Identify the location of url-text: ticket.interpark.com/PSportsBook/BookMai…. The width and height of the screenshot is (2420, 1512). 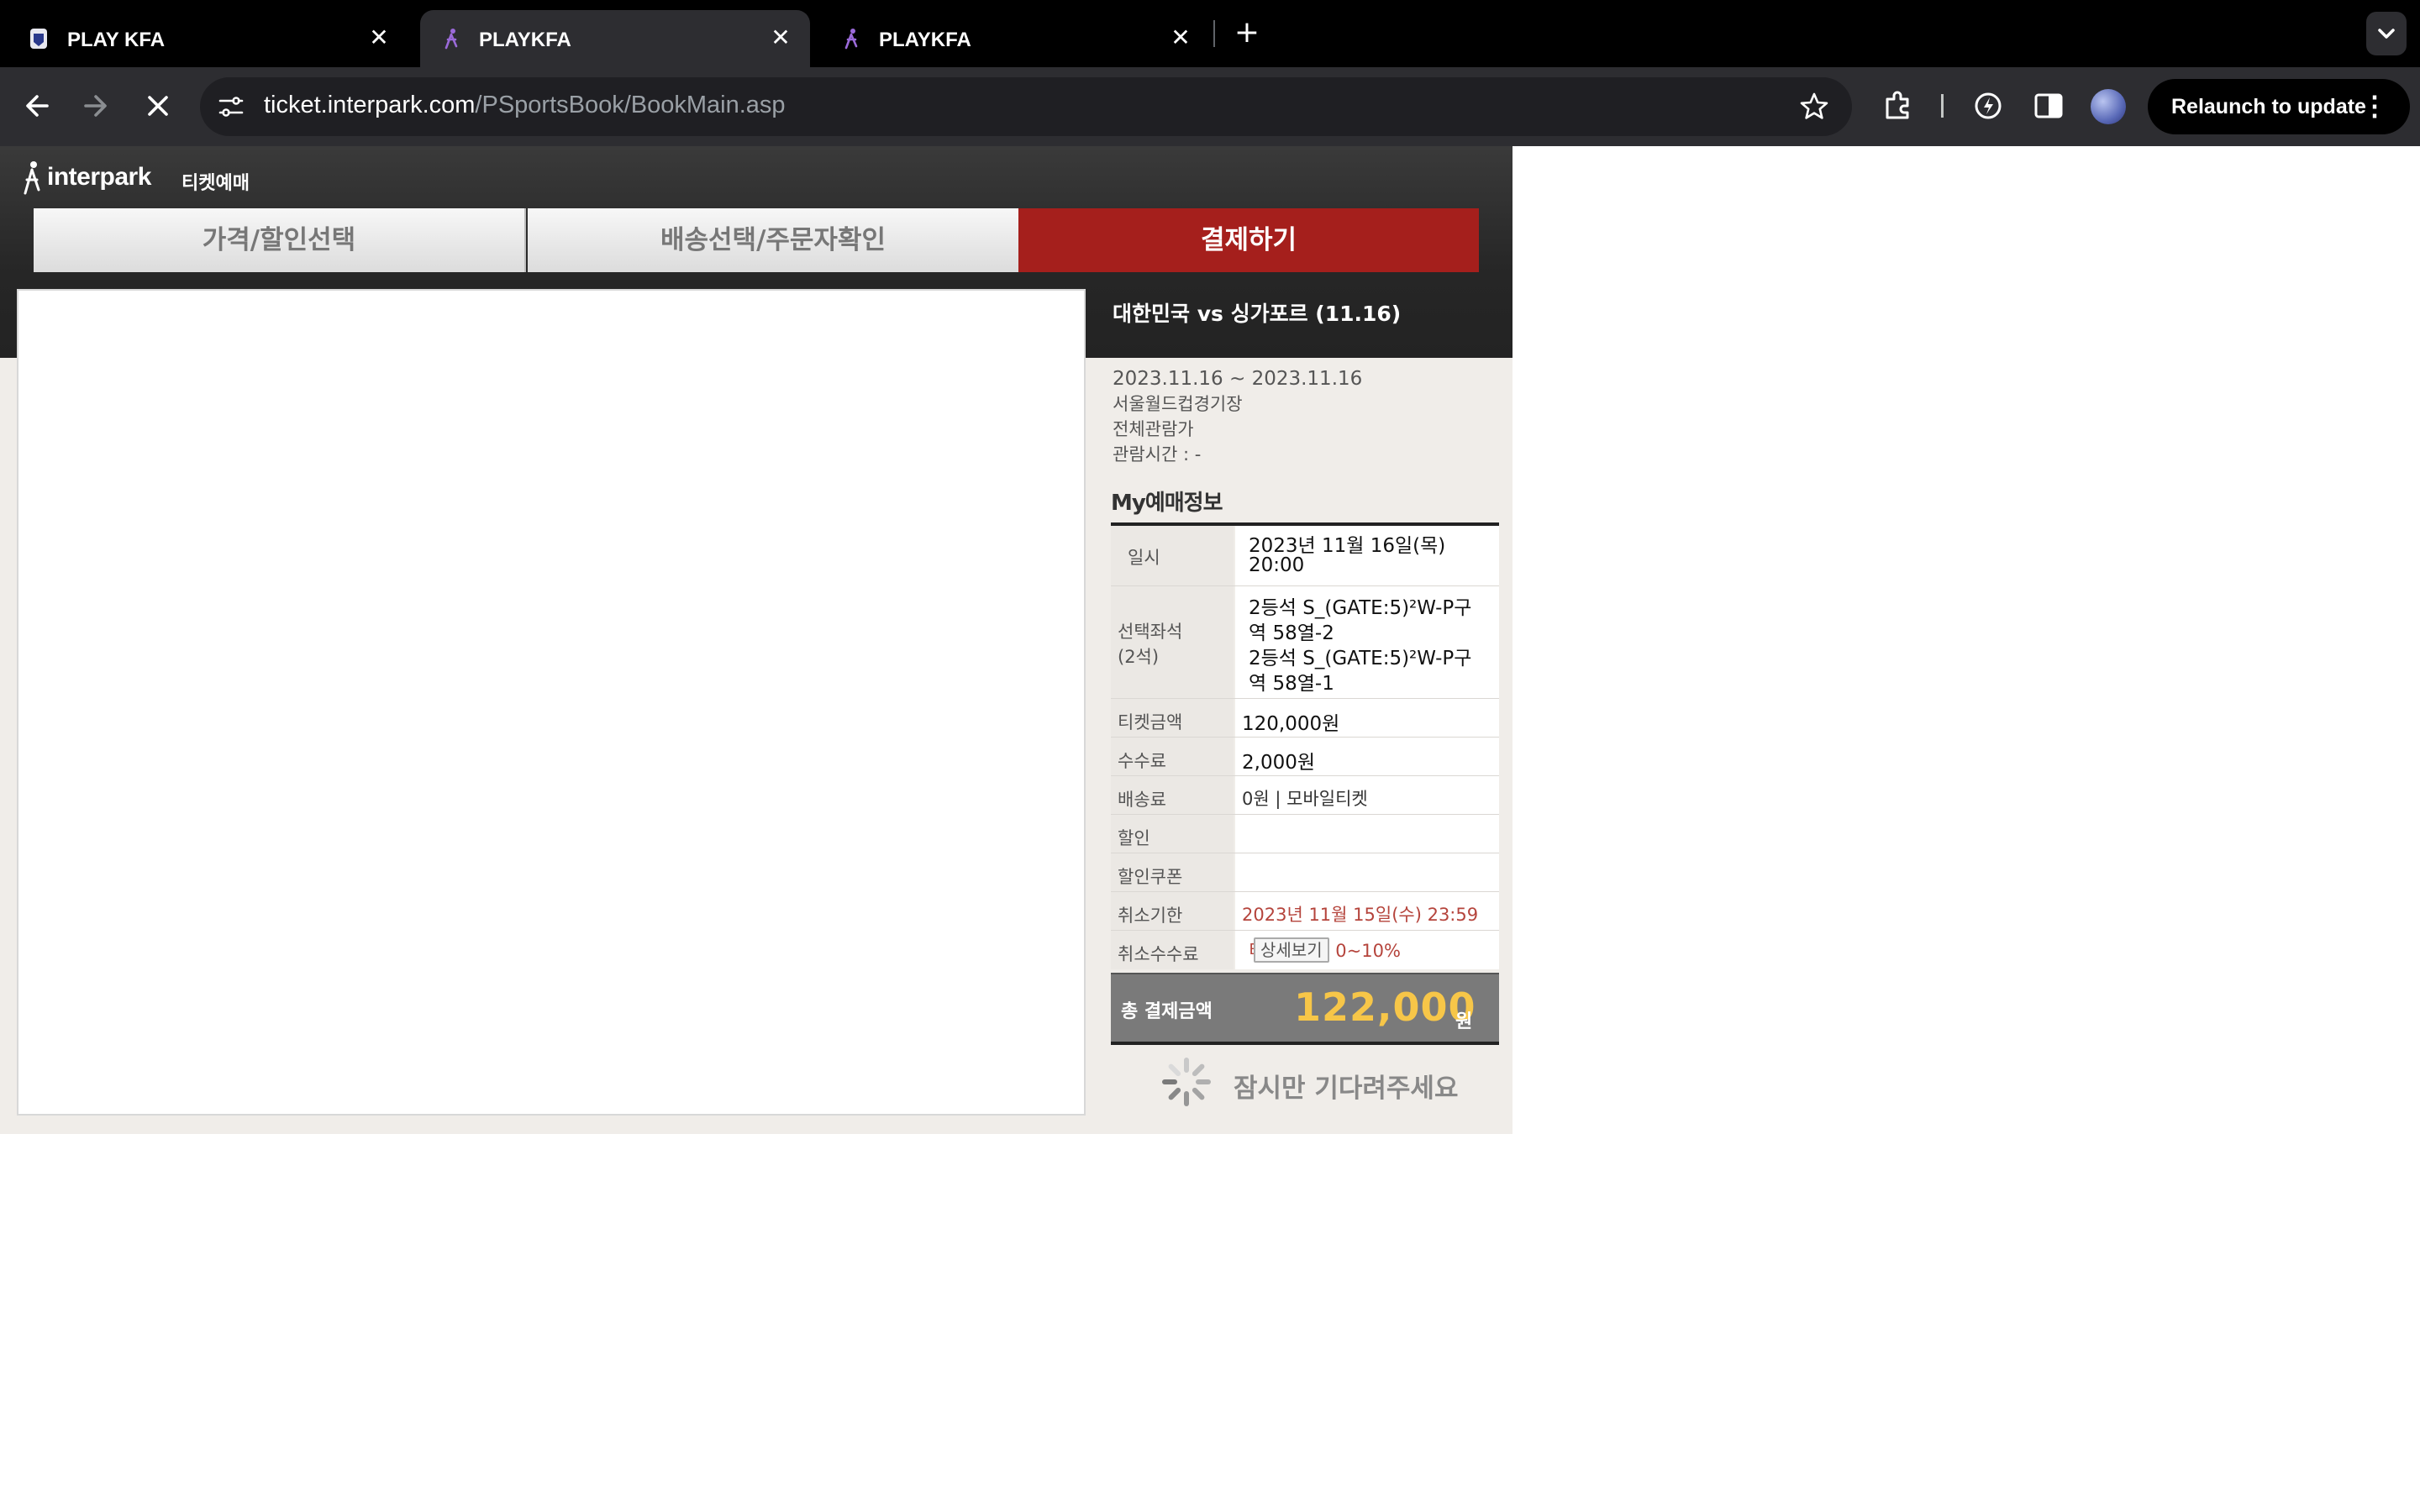
(525, 105).